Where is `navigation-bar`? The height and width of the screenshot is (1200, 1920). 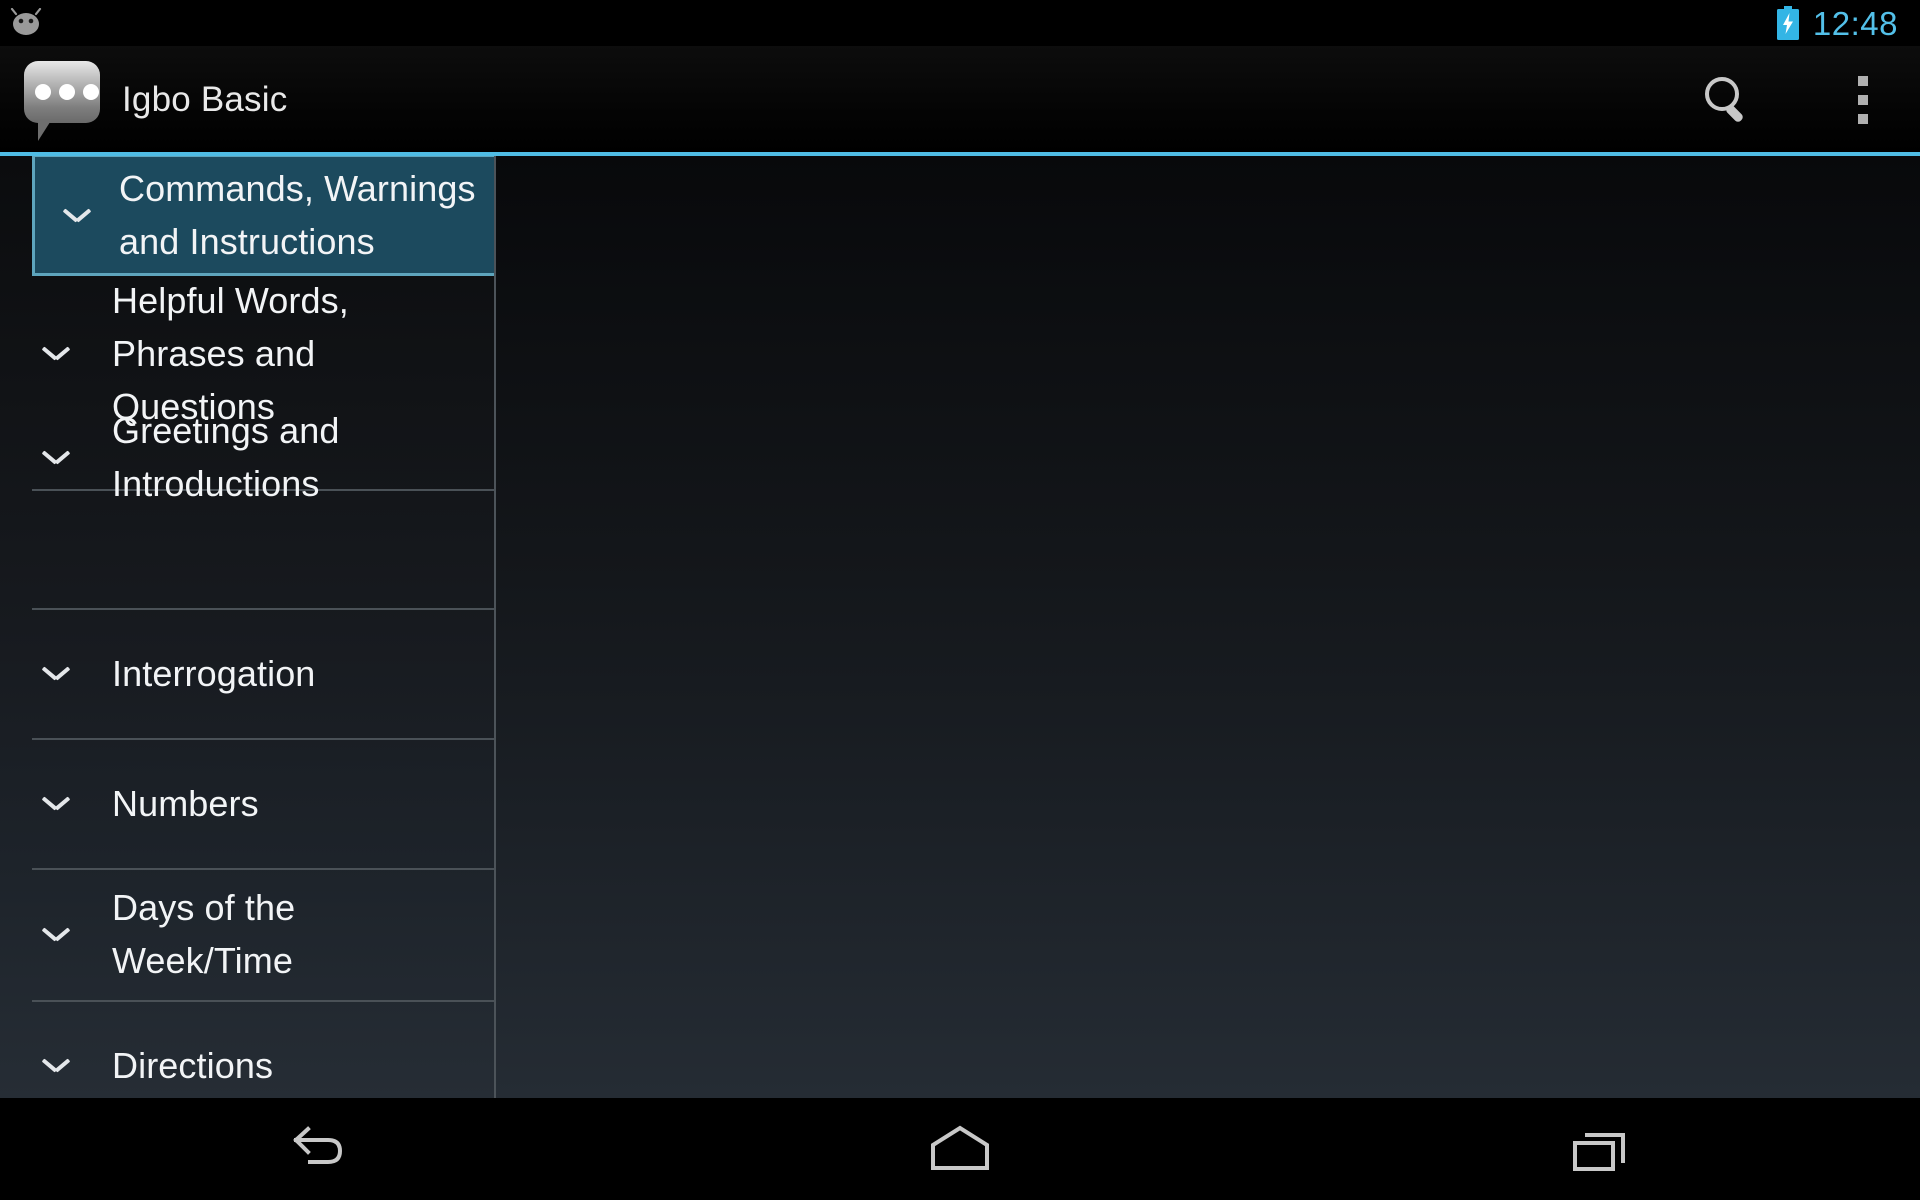
navigation-bar is located at coordinates (960, 1149).